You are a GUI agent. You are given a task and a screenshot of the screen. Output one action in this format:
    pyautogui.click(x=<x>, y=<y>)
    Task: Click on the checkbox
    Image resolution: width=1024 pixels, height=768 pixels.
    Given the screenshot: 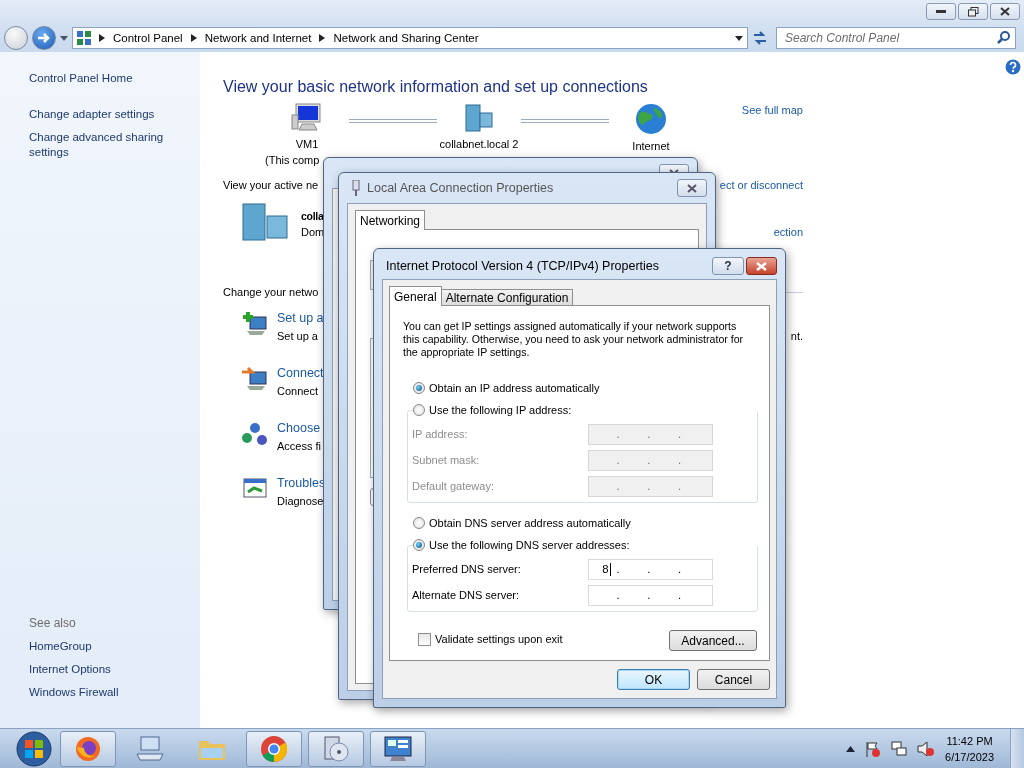 What is the action you would take?
    pyautogui.click(x=424, y=639)
    